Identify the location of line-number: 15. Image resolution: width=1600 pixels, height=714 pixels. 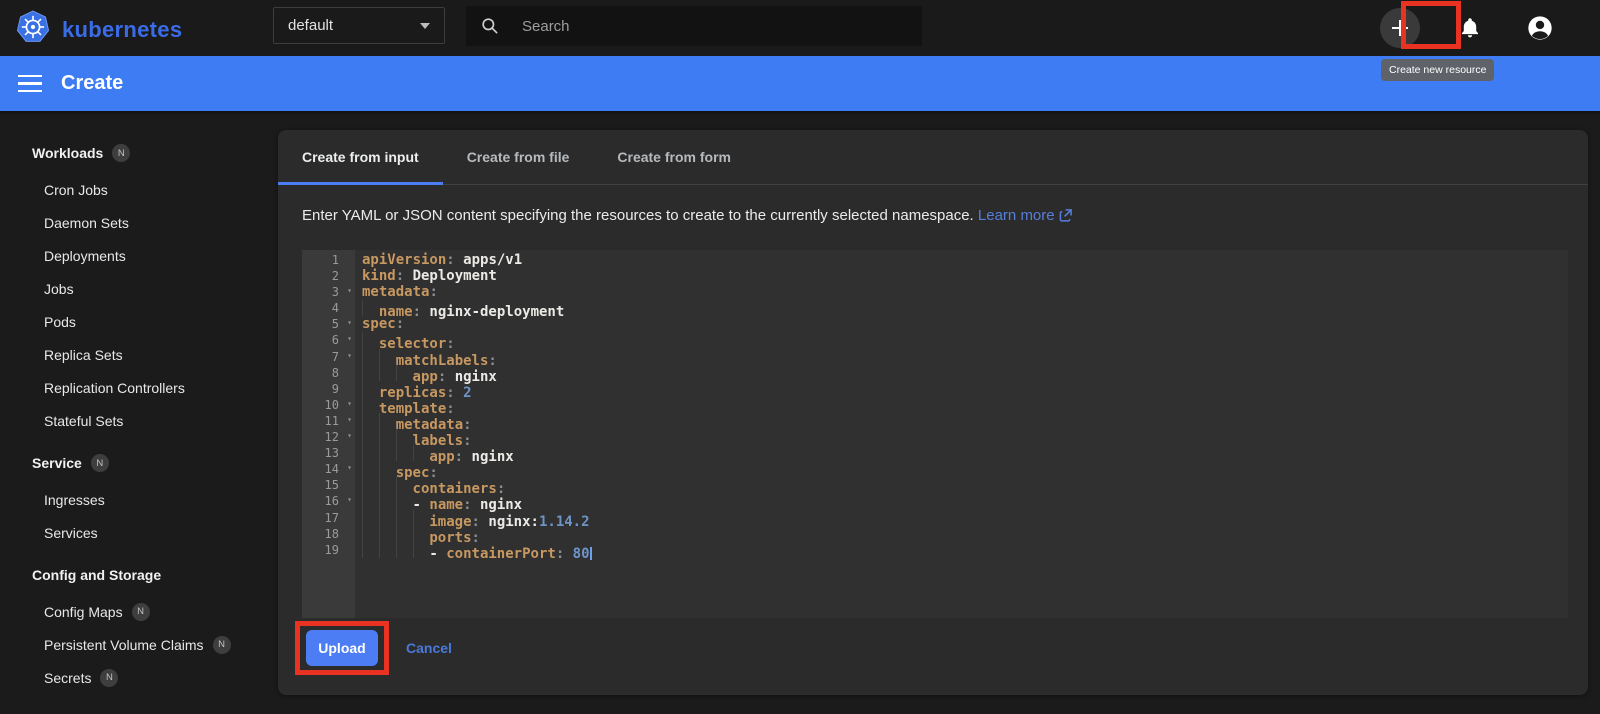
(331, 485).